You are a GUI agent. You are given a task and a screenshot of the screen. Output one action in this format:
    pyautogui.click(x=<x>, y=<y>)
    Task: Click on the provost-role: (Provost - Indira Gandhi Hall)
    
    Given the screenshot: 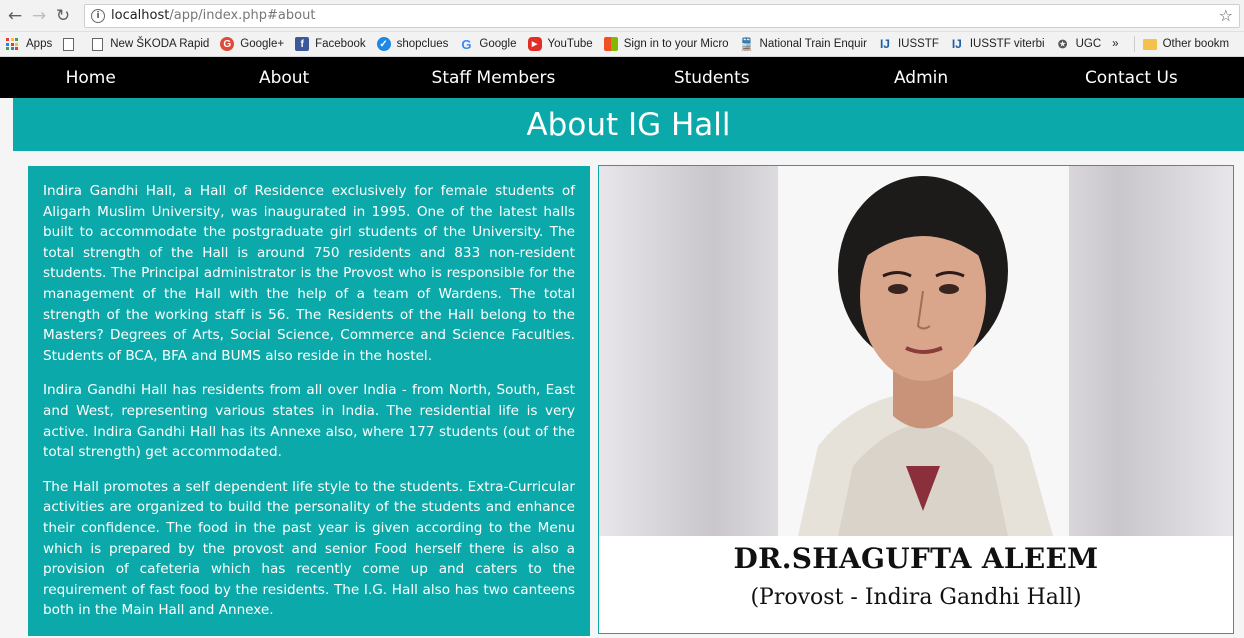 What is the action you would take?
    pyautogui.click(x=916, y=597)
    